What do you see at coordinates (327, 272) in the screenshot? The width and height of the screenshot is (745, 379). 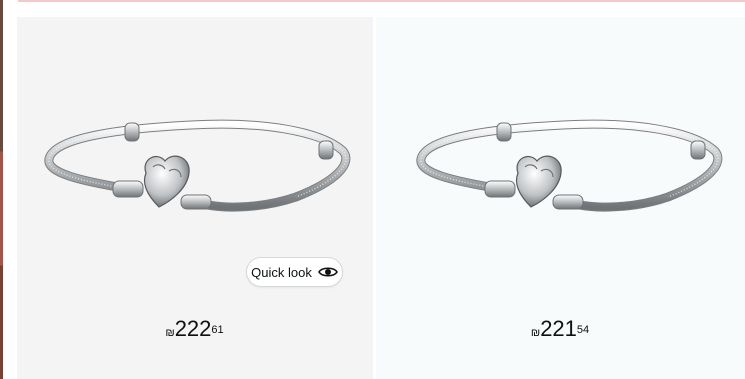 I see `eye-icon` at bounding box center [327, 272].